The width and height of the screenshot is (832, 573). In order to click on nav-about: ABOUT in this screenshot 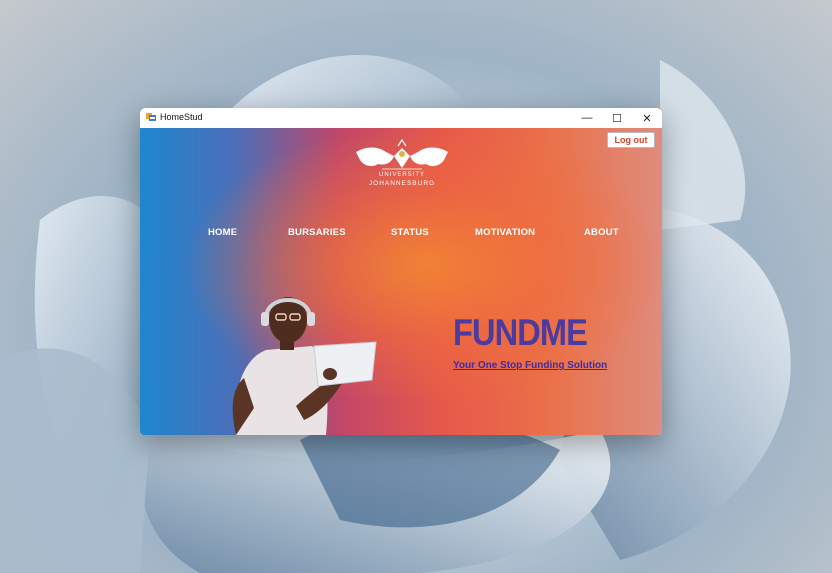, I will do `click(601, 232)`.